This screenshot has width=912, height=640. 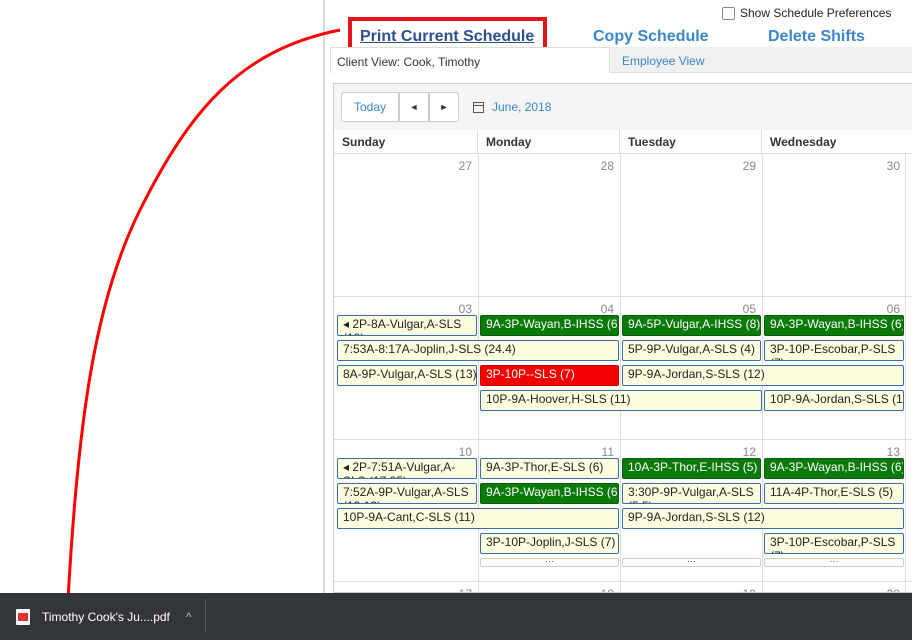 I want to click on chevron-up-icon: ^, so click(x=189, y=617).